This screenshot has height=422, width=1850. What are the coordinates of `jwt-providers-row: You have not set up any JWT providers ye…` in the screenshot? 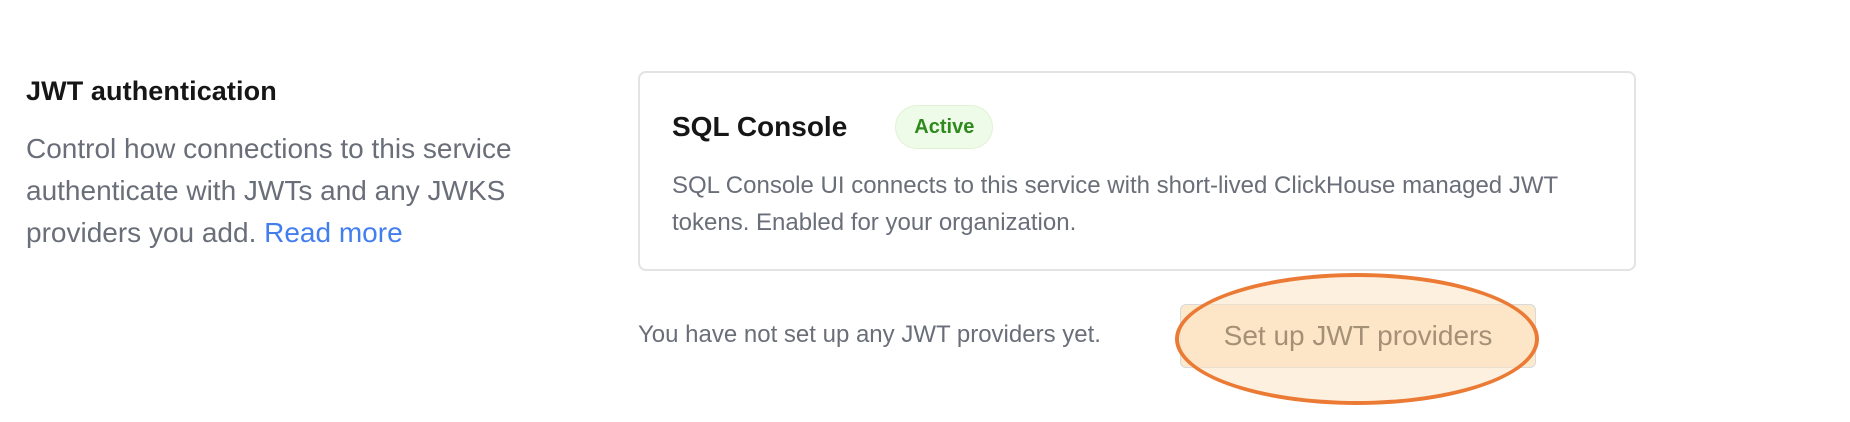 It's located at (1138, 336).